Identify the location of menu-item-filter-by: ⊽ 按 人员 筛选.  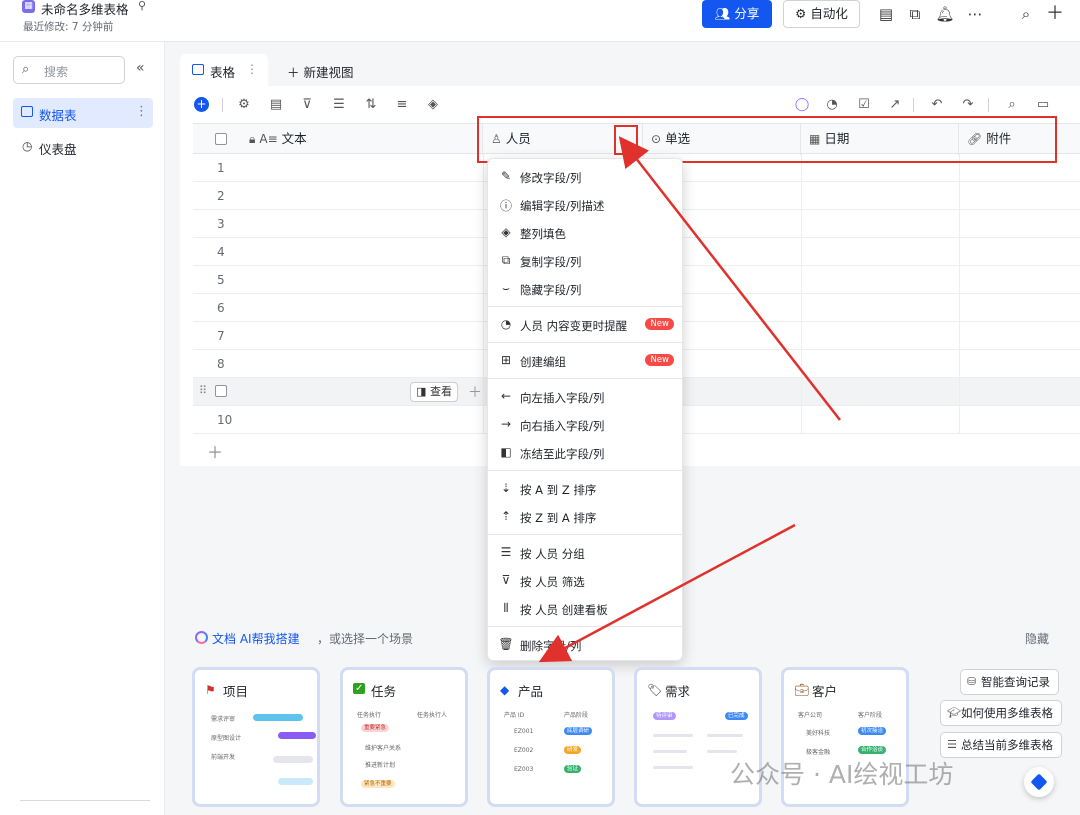
(586, 581).